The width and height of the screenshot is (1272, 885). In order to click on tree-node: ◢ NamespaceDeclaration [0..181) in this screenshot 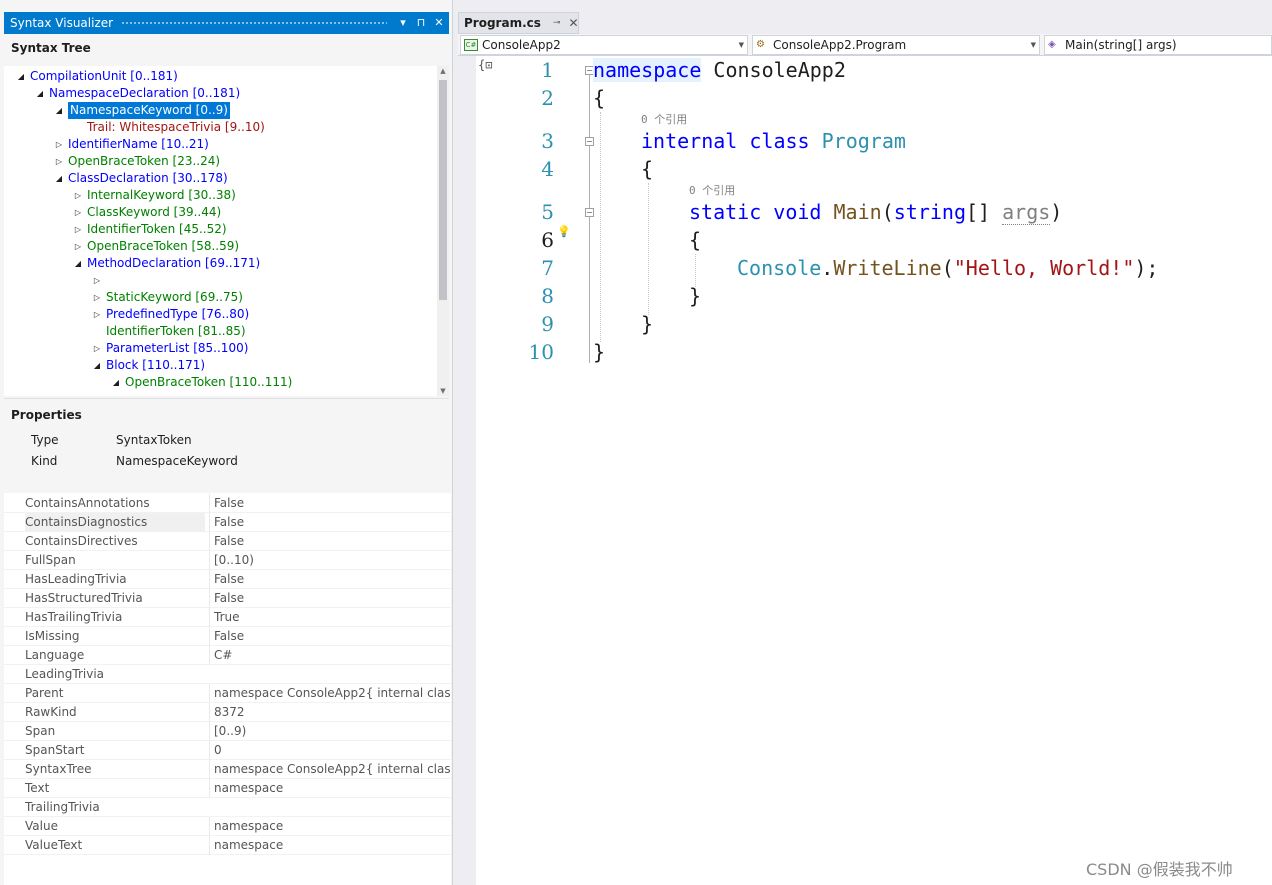, I will do `click(137, 93)`.